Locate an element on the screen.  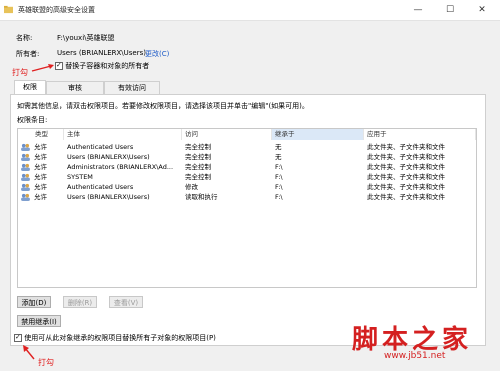
add-button: 添加(D) is located at coordinates (34, 302).